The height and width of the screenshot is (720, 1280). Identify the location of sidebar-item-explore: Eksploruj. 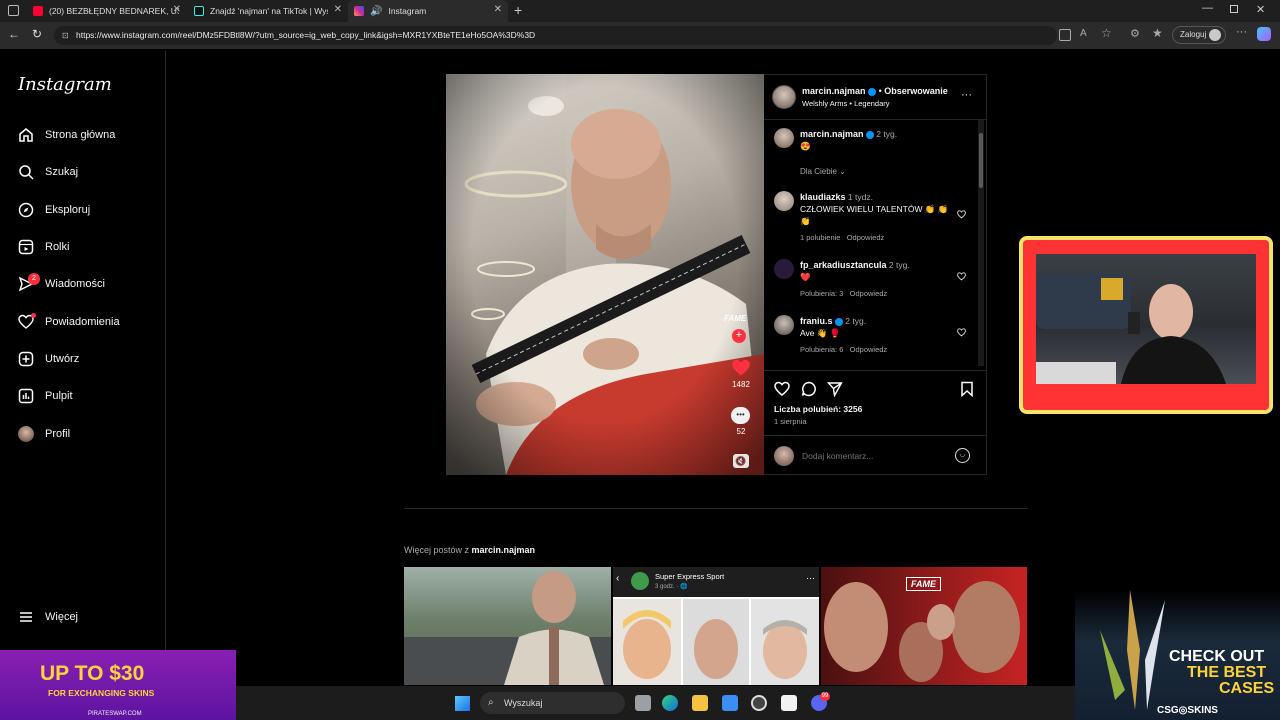
(54, 210).